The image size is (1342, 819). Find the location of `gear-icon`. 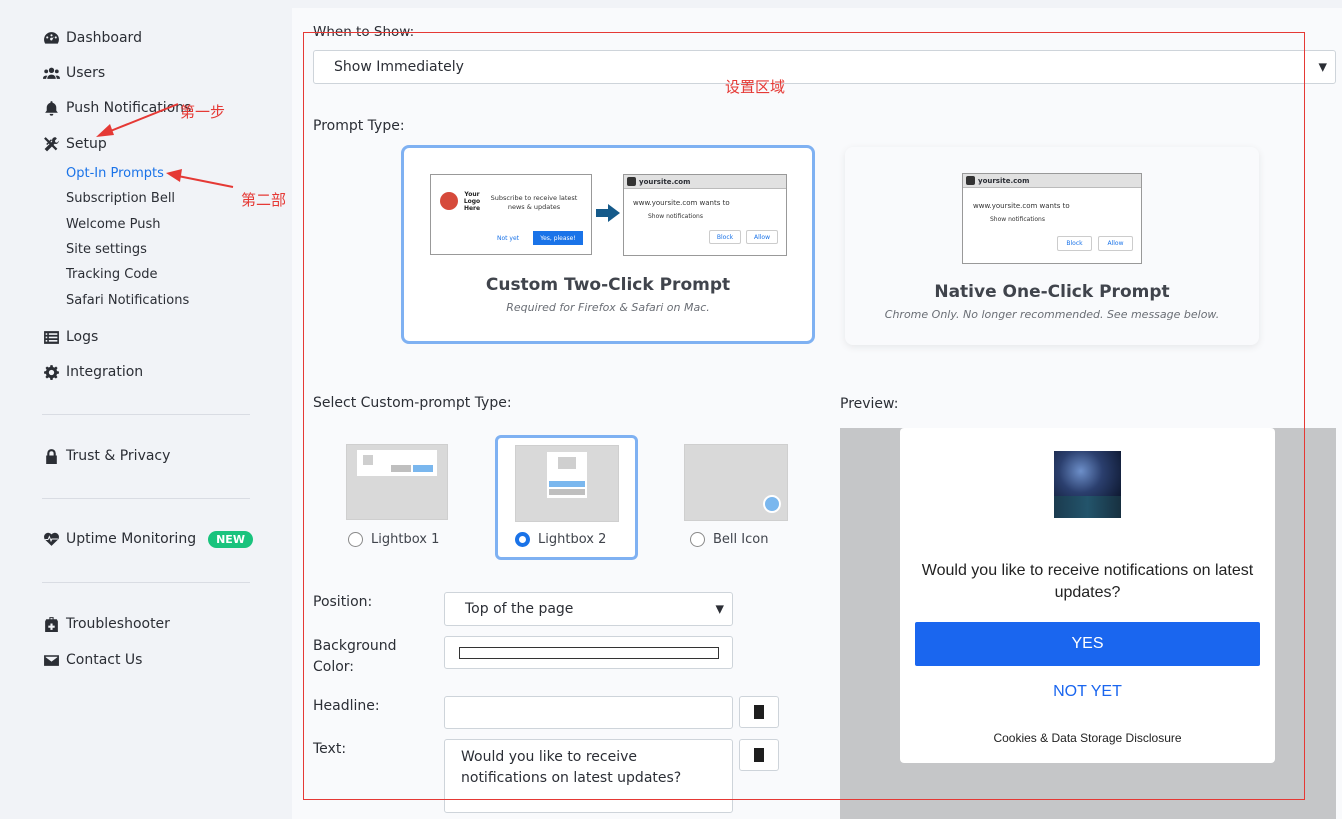

gear-icon is located at coordinates (51, 372).